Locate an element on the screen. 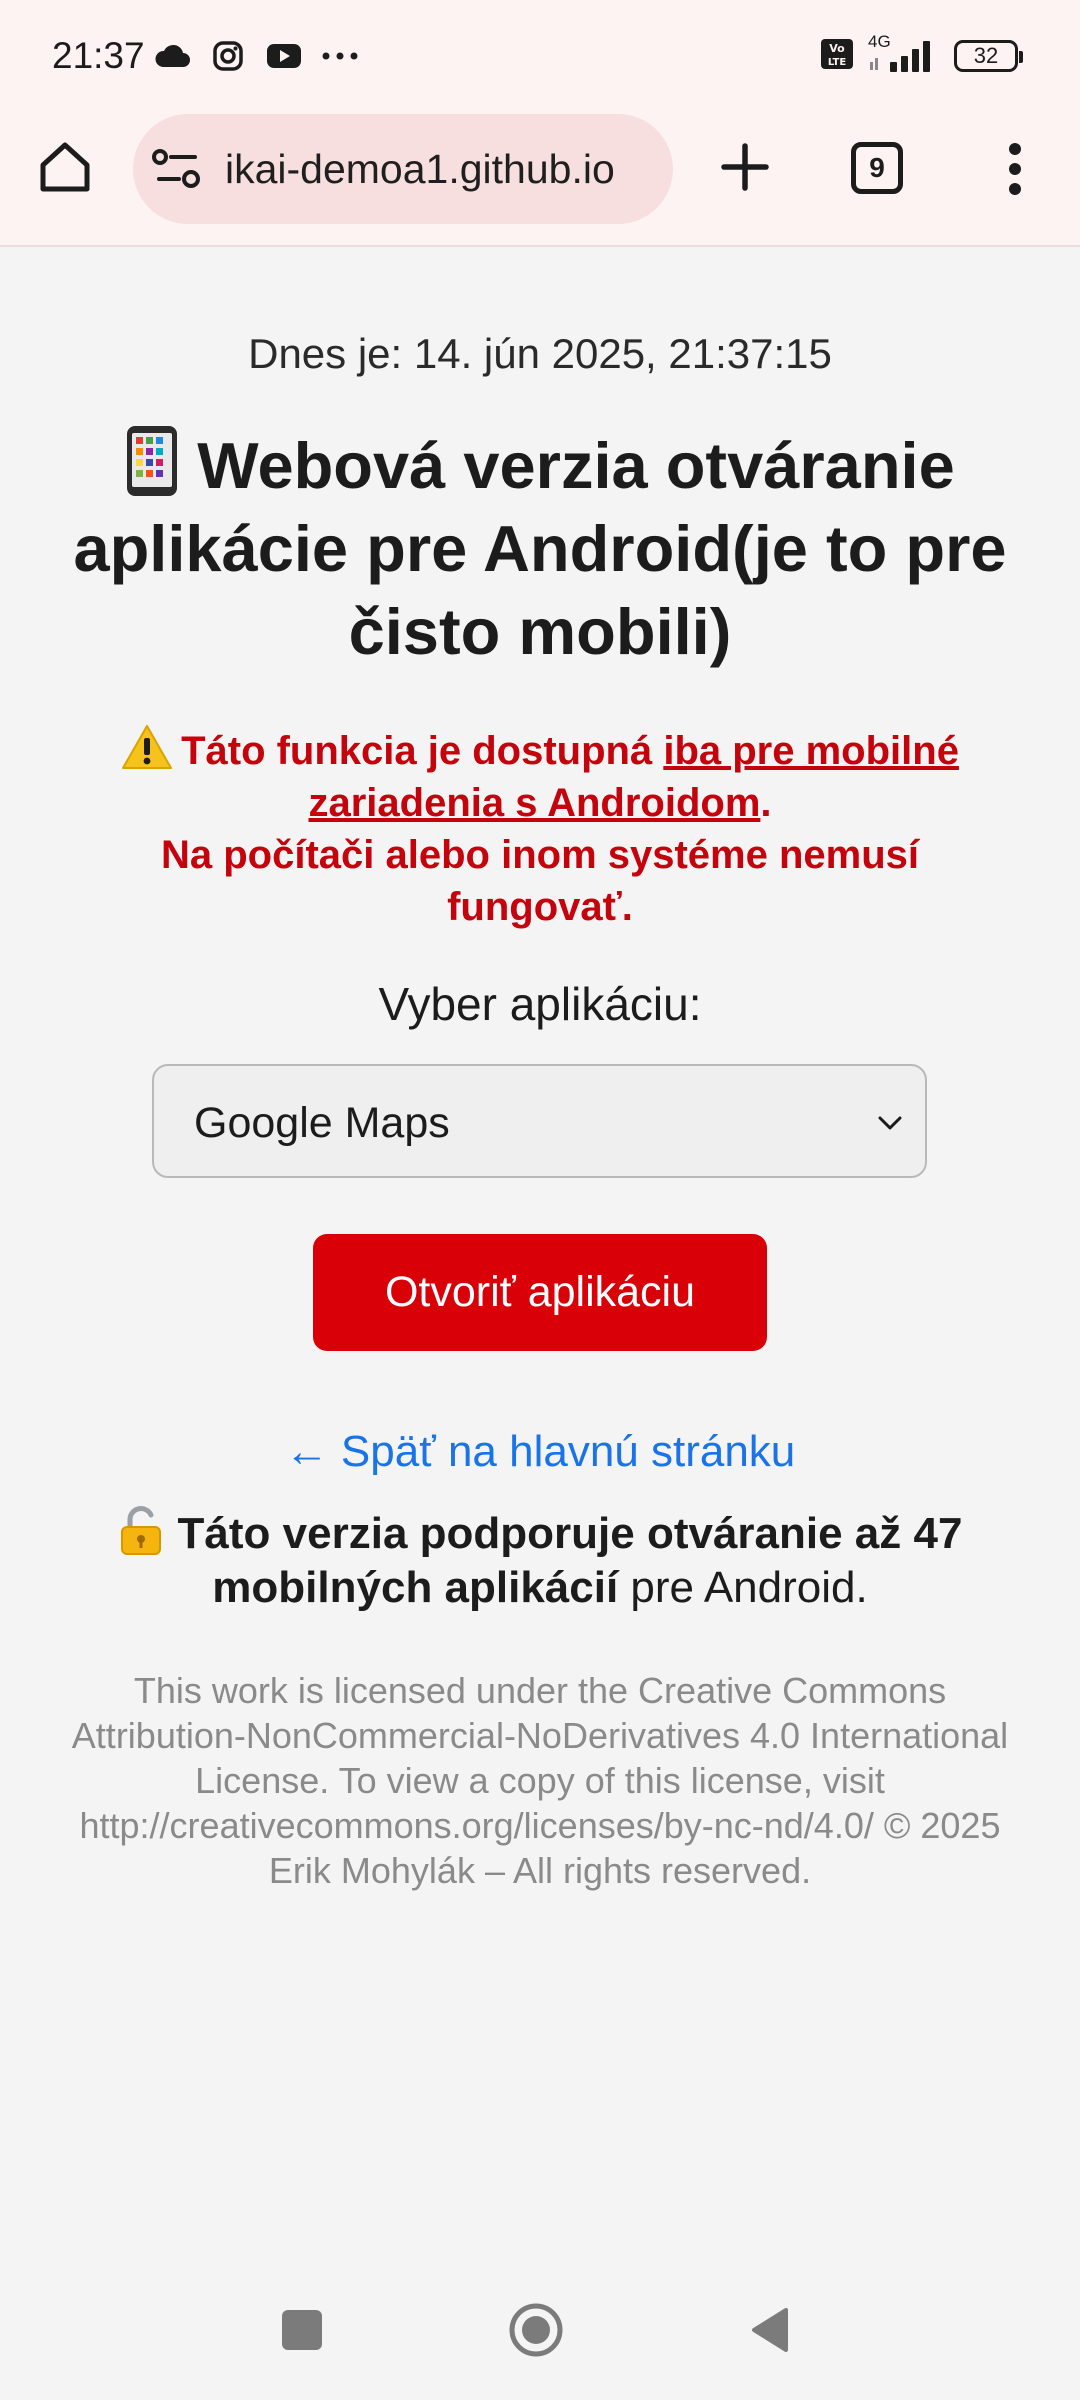 Image resolution: width=1080 pixels, height=2400 pixels. status-icons-right: Vo LTE 4G 32 is located at coordinates (921, 54).